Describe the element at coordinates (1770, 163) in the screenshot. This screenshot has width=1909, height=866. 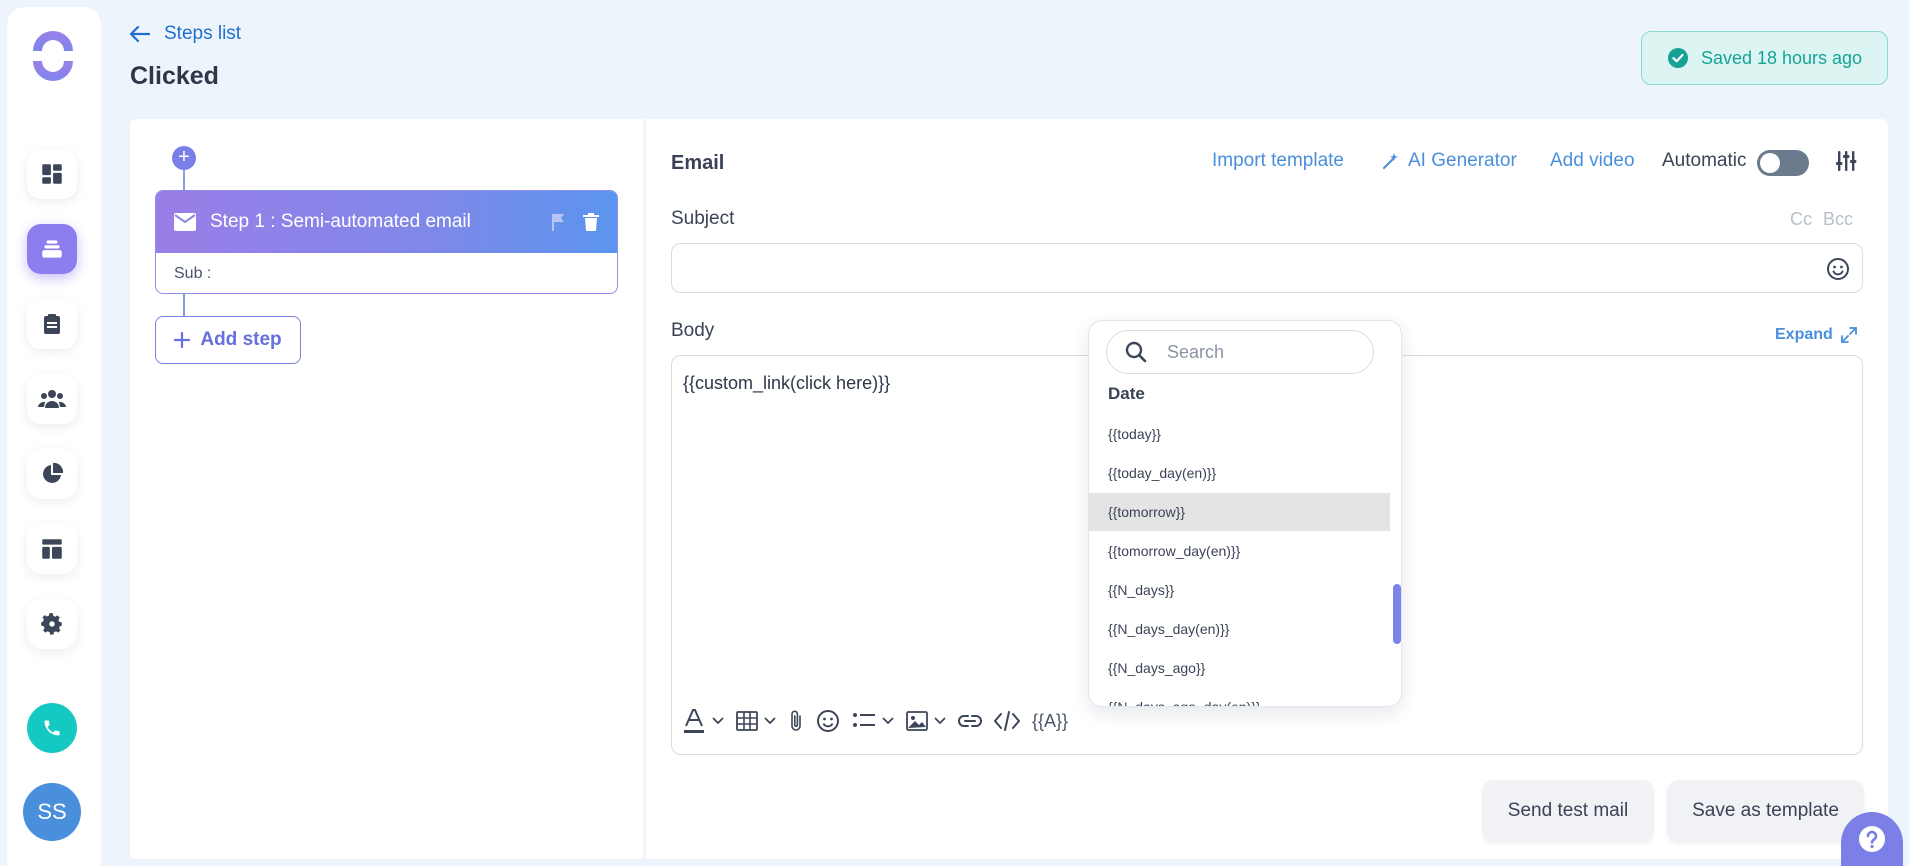
I see `toggle-knob` at that location.